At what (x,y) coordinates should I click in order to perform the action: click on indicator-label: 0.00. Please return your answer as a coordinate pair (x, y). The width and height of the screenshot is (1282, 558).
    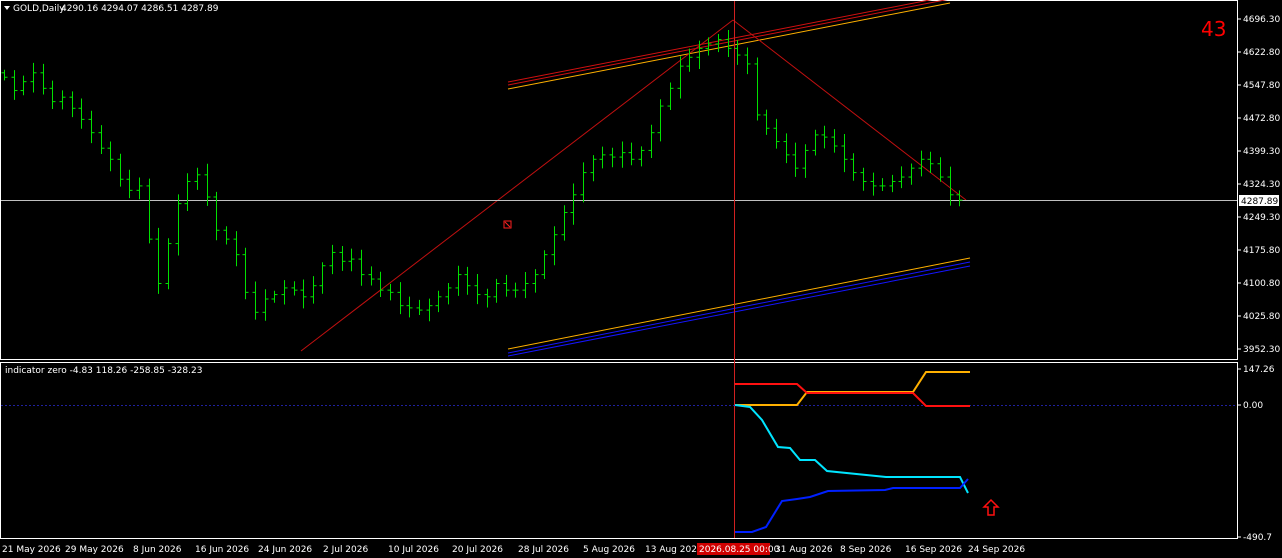
    Looking at the image, I should click on (1253, 406).